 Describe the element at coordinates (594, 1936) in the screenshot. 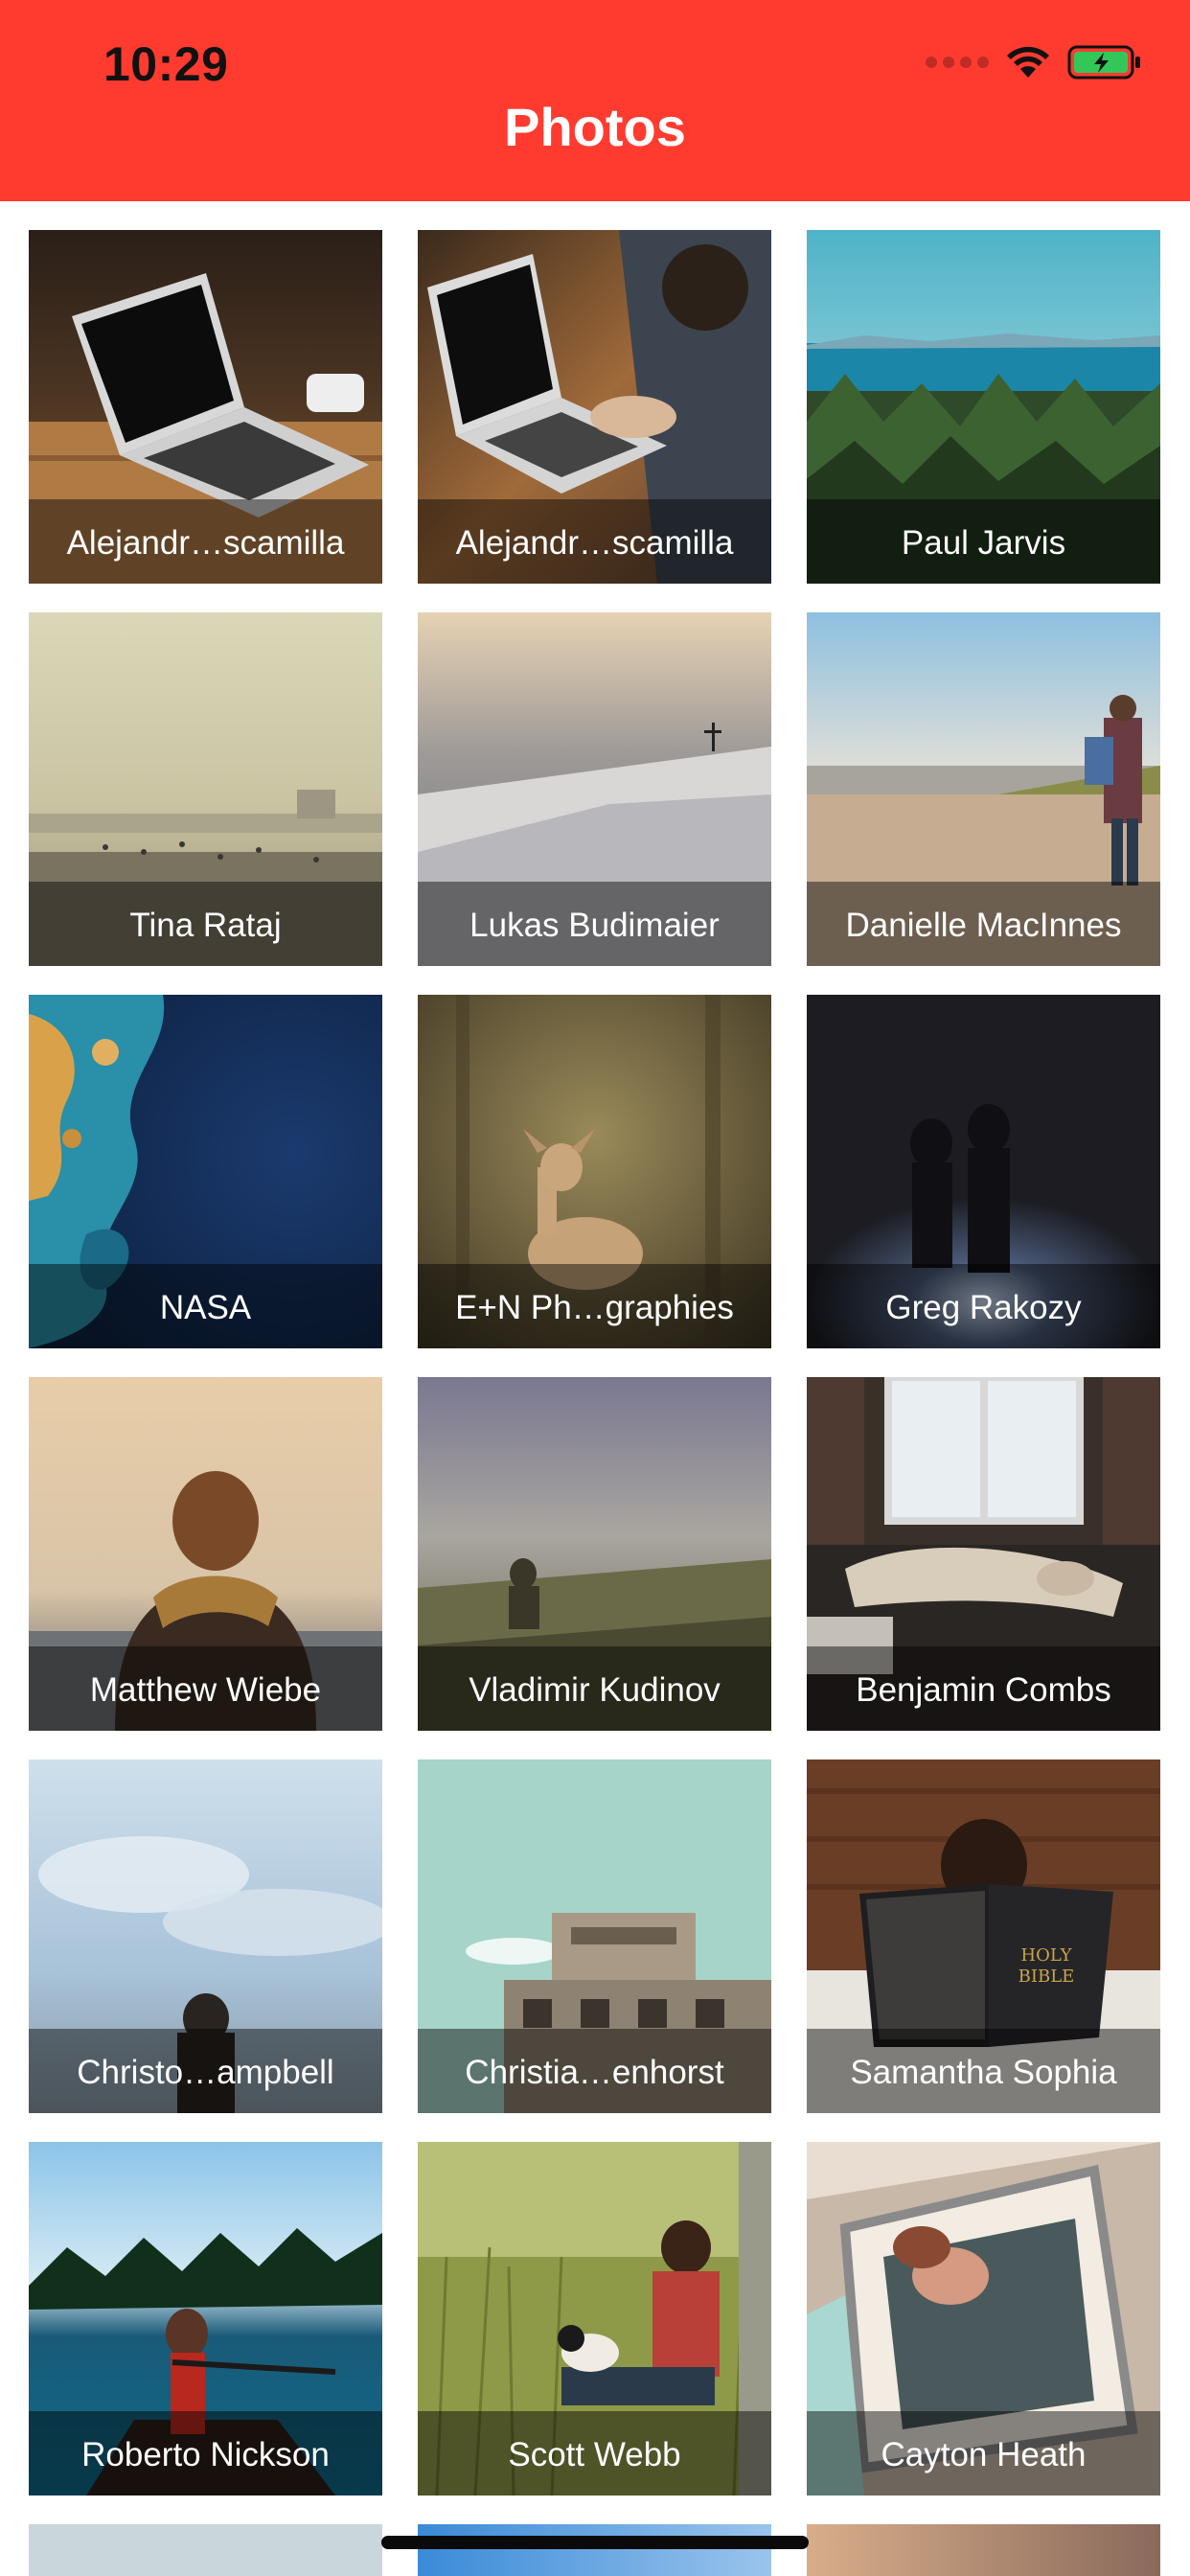

I see `photo-tile: Christia…enhorst` at that location.